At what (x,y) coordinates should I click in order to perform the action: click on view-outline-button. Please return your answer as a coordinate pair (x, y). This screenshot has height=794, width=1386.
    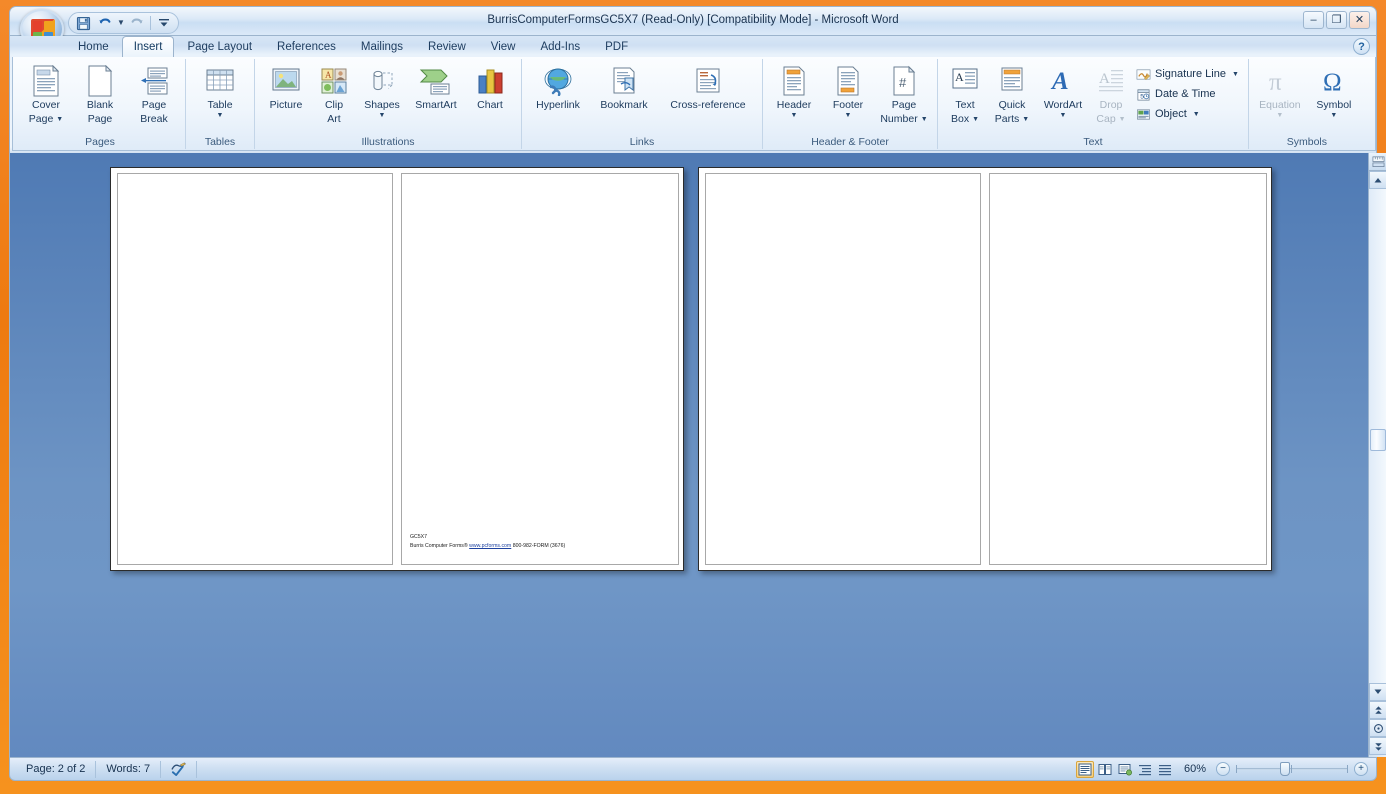
    Looking at the image, I should click on (1145, 769).